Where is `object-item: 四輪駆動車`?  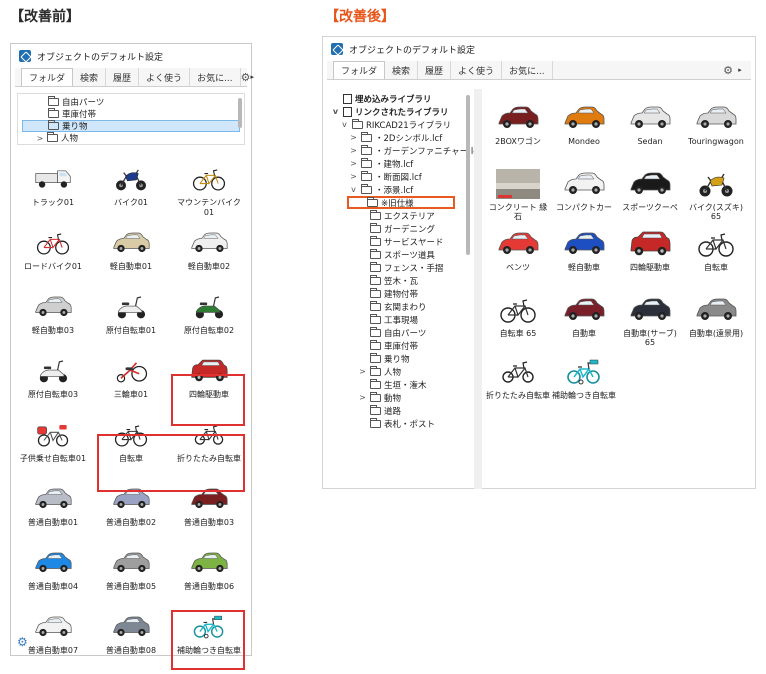
object-item: 四輪駆動車 is located at coordinates (650, 256).